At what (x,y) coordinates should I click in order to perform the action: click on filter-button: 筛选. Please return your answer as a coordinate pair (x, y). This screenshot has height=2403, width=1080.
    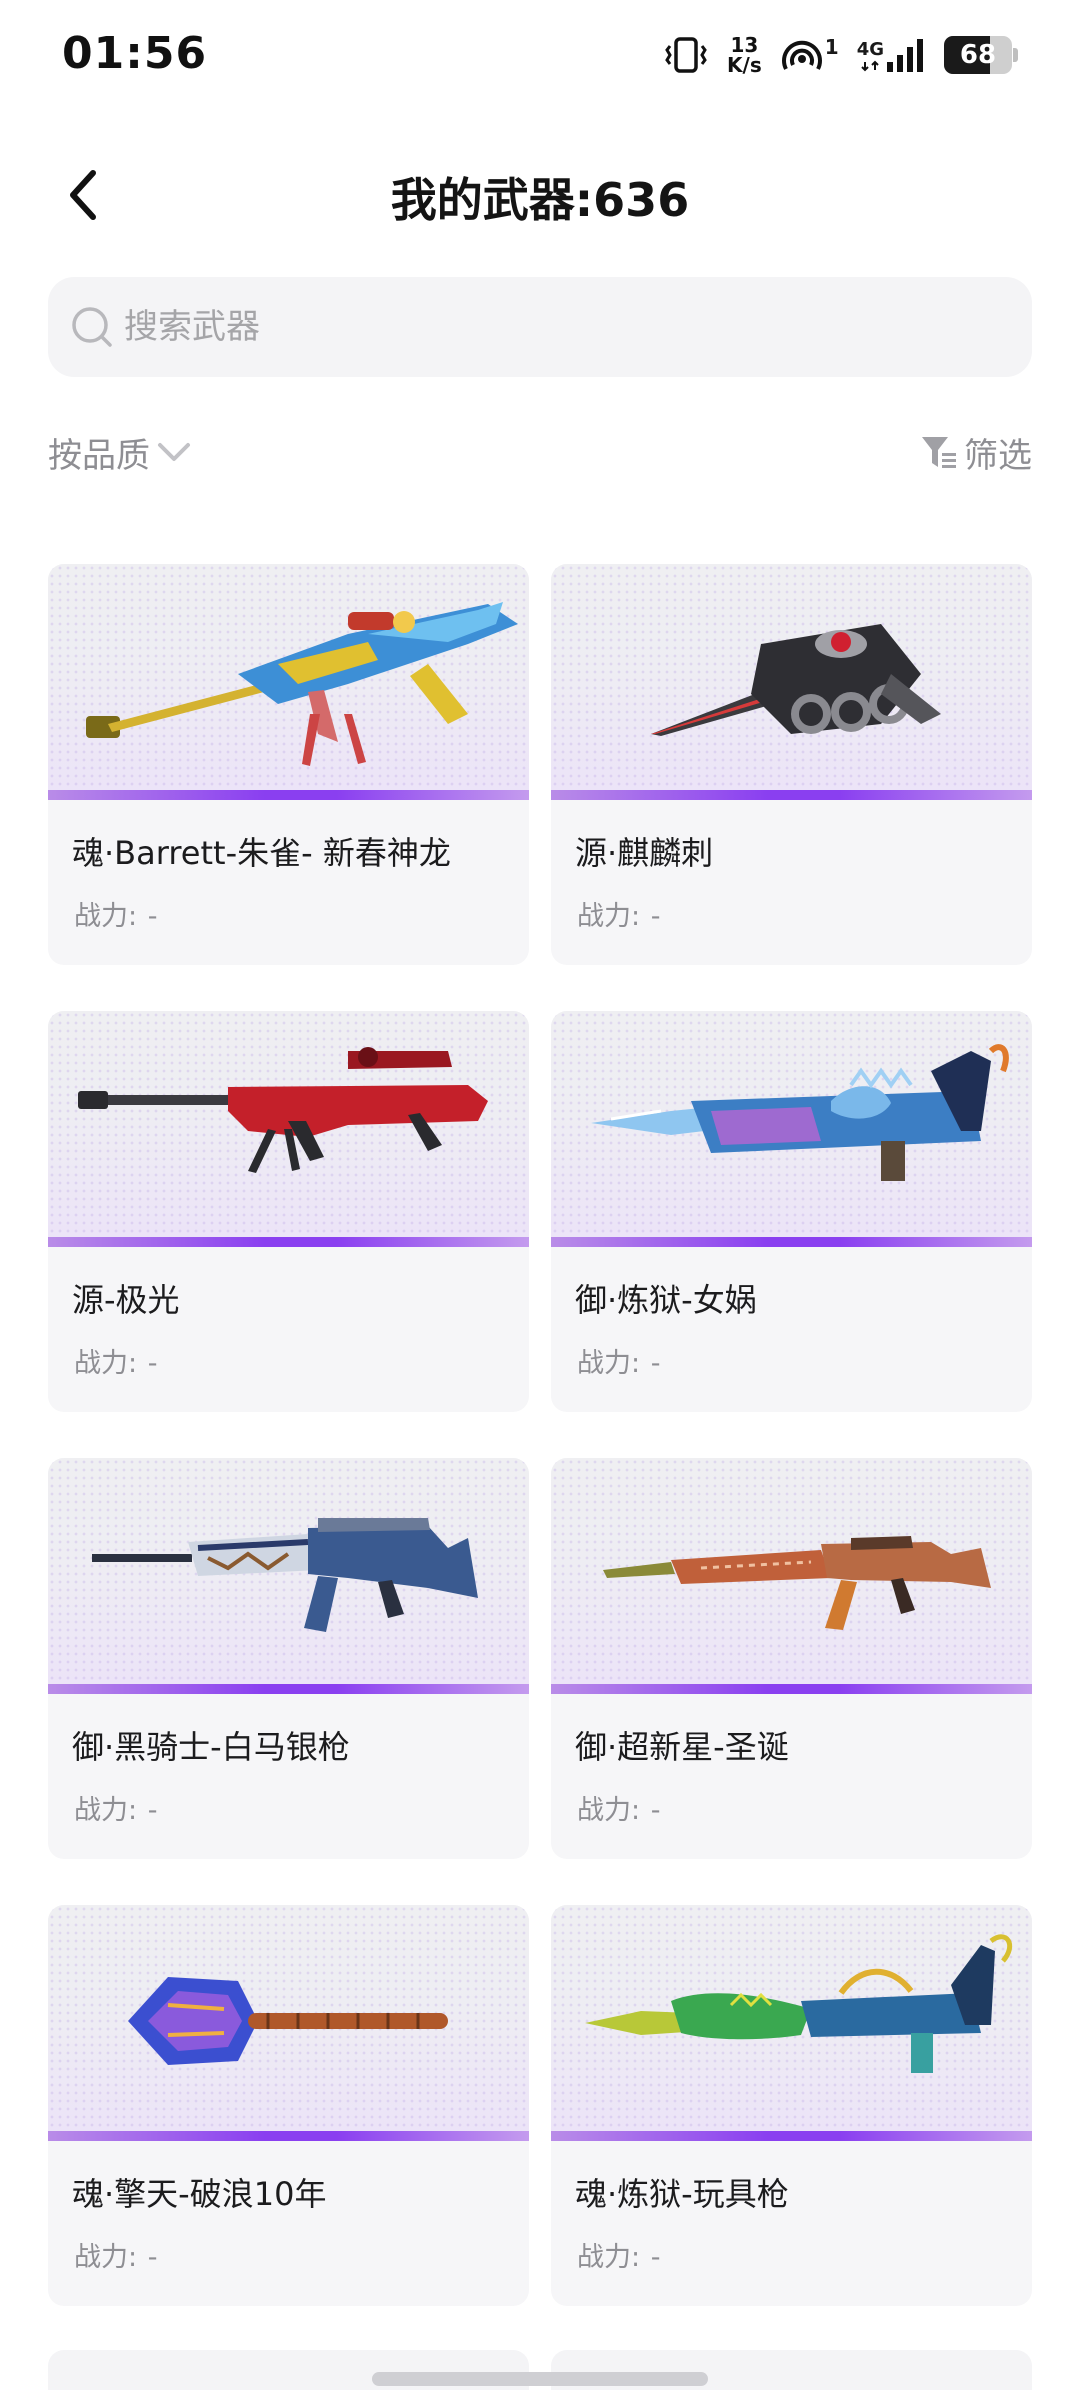
    Looking at the image, I should click on (976, 452).